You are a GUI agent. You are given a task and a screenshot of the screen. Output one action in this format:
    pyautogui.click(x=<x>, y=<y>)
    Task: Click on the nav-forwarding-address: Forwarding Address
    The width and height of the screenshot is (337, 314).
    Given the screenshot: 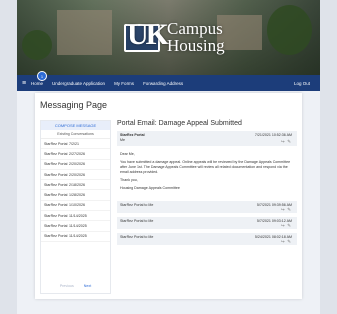 What is the action you would take?
    pyautogui.click(x=163, y=83)
    